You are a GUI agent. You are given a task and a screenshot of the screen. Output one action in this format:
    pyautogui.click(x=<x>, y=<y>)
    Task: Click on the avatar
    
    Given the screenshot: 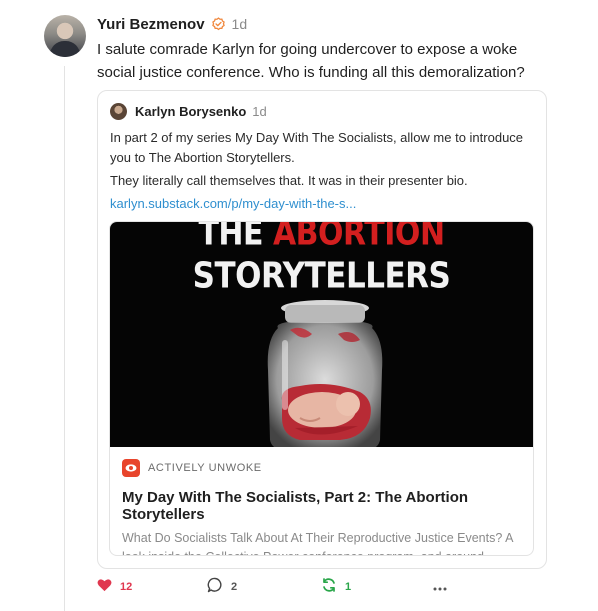 What is the action you would take?
    pyautogui.click(x=65, y=36)
    